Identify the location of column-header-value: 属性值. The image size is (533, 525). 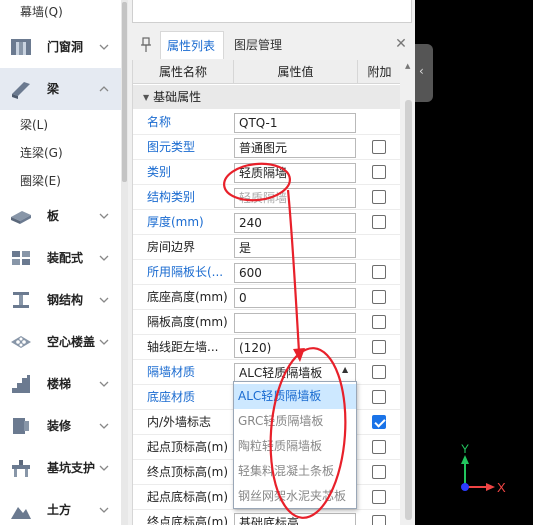
(296, 72).